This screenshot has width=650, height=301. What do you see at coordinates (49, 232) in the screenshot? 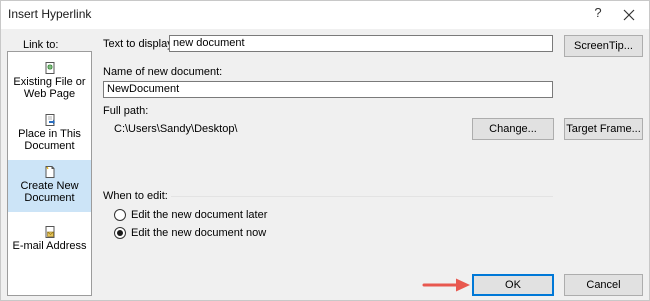
I see `email-address-icon` at bounding box center [49, 232].